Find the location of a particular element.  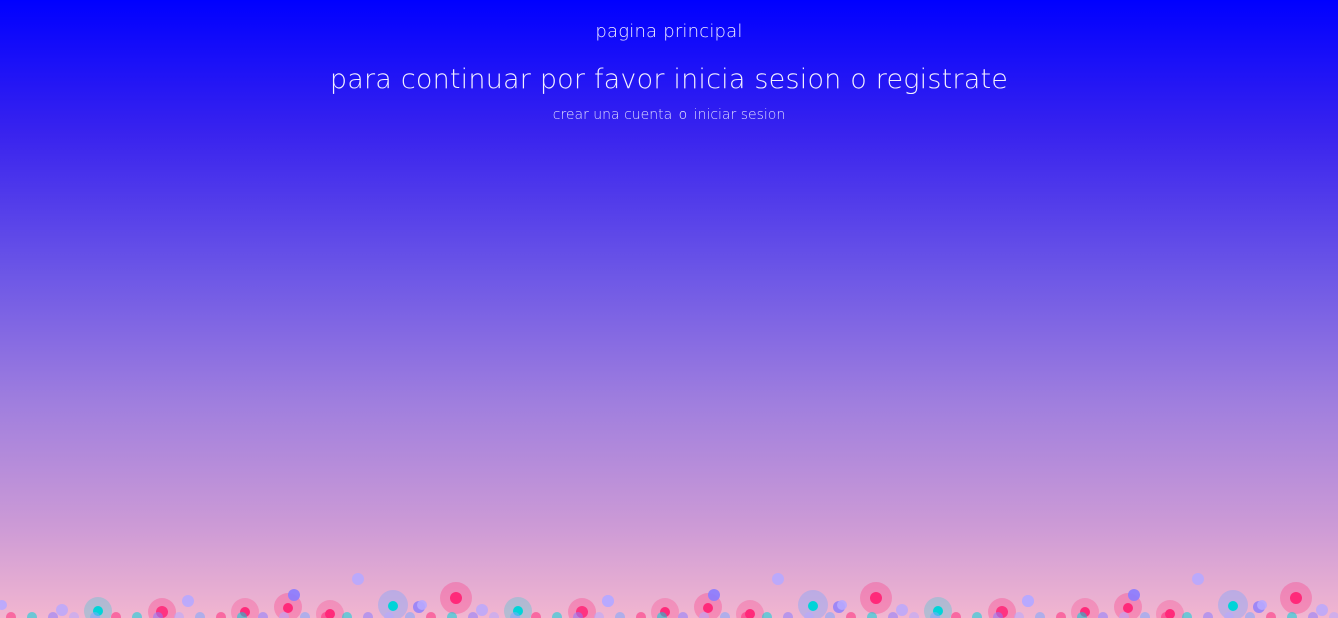

page-title: pagina principal is located at coordinates (669, 31).